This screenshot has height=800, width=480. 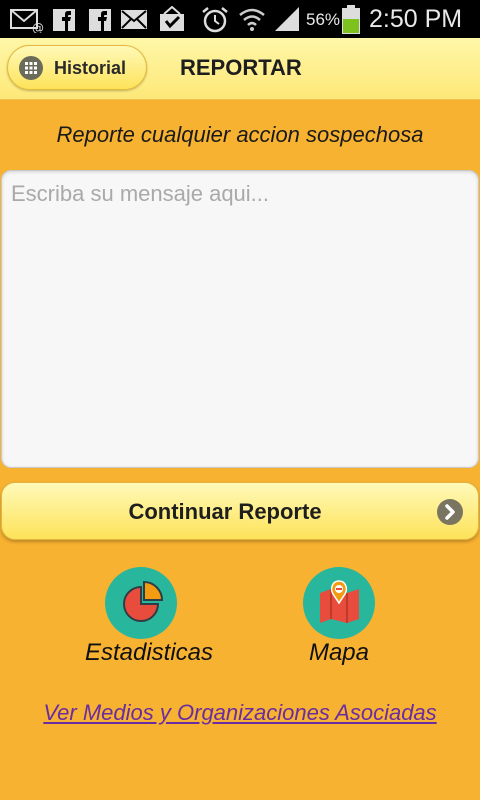 I want to click on statistics-tile: Estadisticas, so click(x=149, y=619).